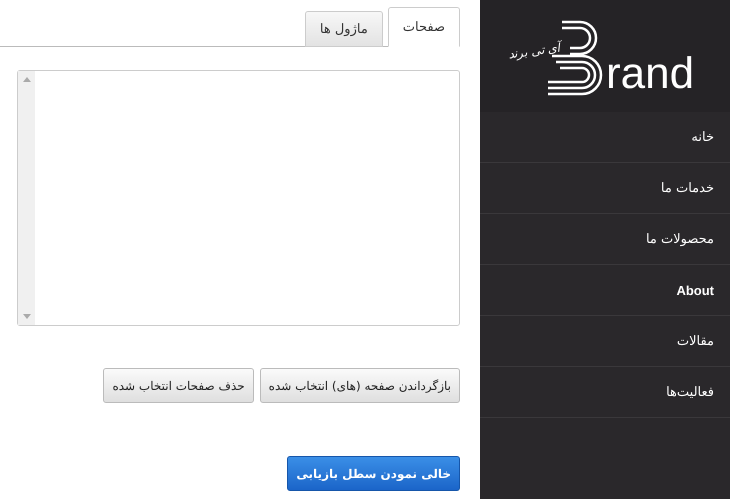 Image resolution: width=730 pixels, height=499 pixels. Describe the element at coordinates (702, 137) in the screenshot. I see `nav-link: خانه` at that location.